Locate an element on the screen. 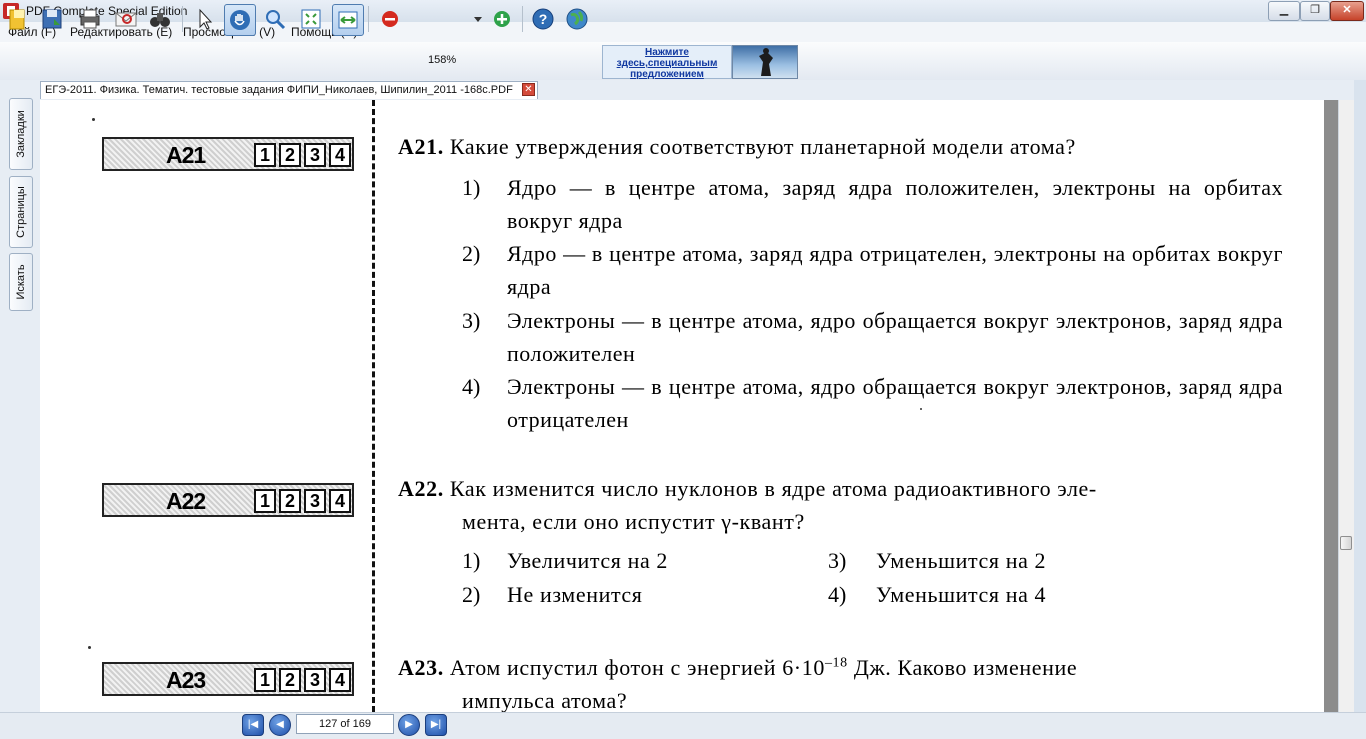 The width and height of the screenshot is (1366, 739). answer-box-label: A22 is located at coordinates (186, 501).